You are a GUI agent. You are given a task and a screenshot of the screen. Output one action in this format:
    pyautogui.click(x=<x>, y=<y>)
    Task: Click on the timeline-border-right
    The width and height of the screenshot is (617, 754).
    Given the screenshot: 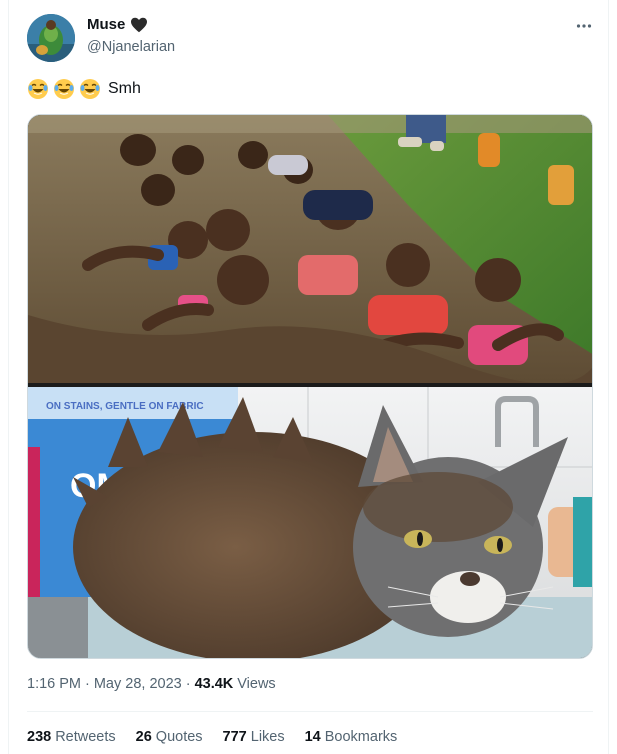 What is the action you would take?
    pyautogui.click(x=608, y=377)
    